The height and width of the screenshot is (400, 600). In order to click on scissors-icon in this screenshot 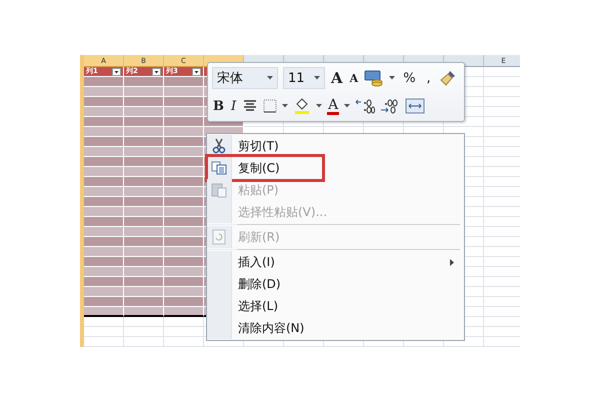, I will do `click(219, 146)`.